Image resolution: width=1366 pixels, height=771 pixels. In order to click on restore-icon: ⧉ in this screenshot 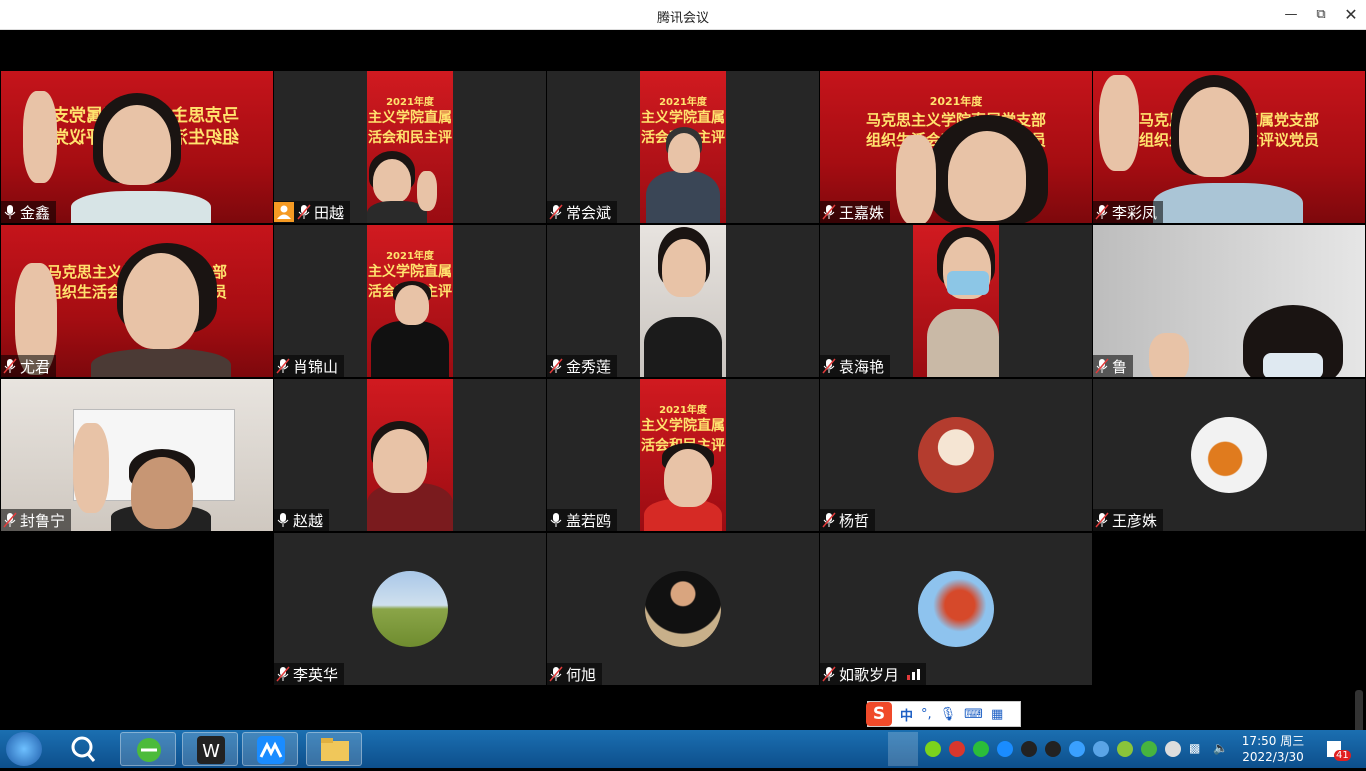, I will do `click(1321, 15)`.